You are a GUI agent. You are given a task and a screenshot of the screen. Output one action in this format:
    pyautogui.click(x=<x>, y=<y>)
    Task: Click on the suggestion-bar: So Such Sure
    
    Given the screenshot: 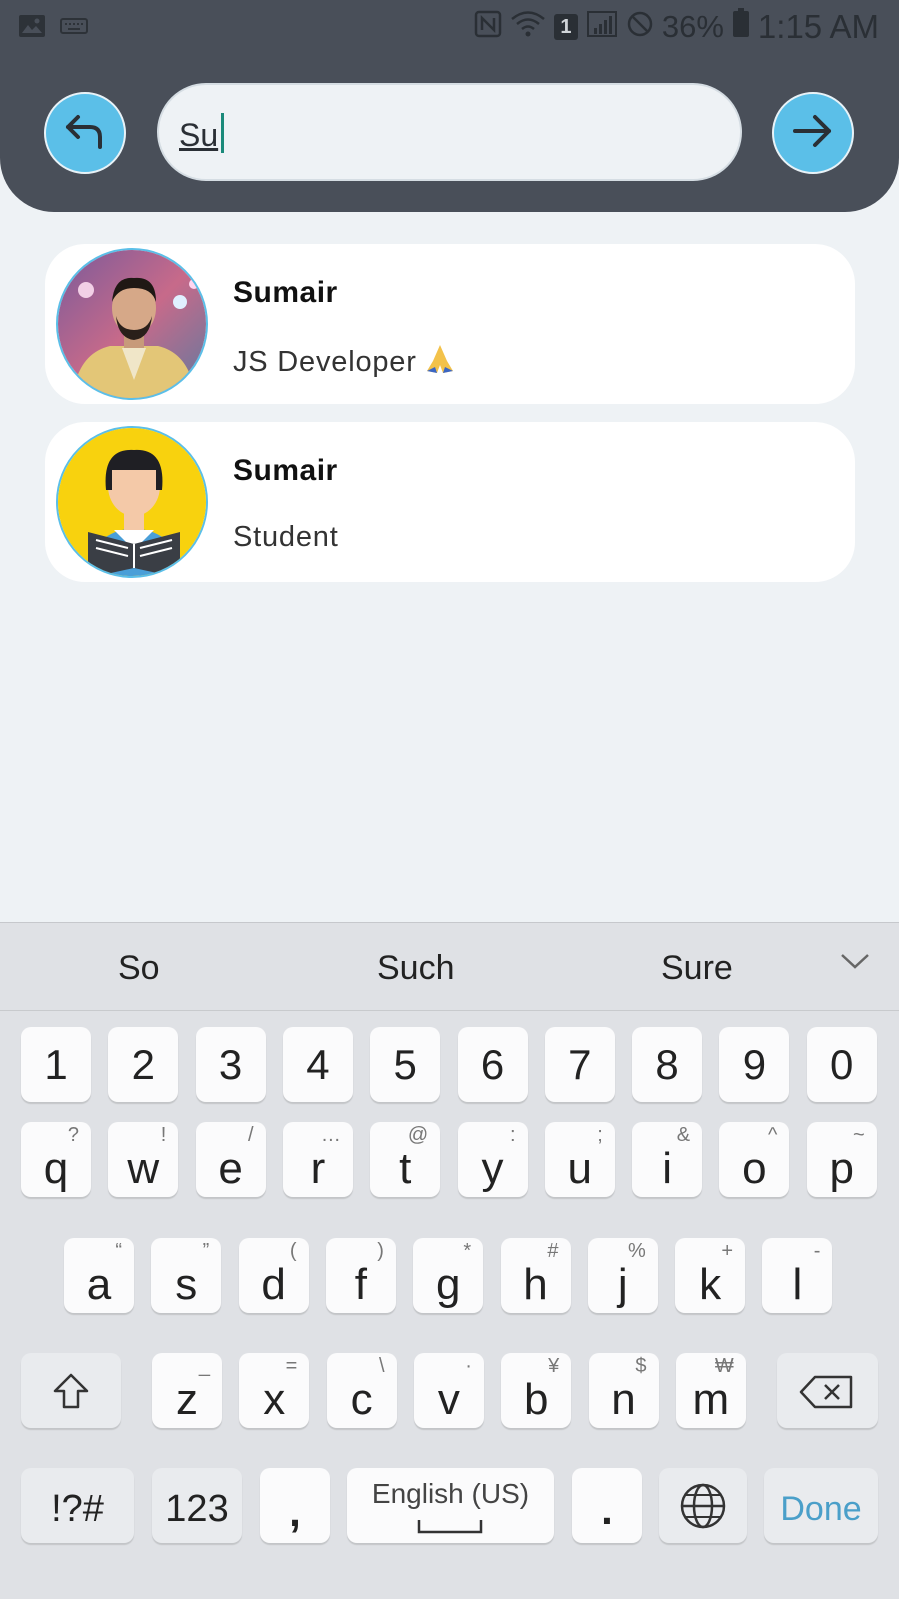 What is the action you would take?
    pyautogui.click(x=449, y=967)
    